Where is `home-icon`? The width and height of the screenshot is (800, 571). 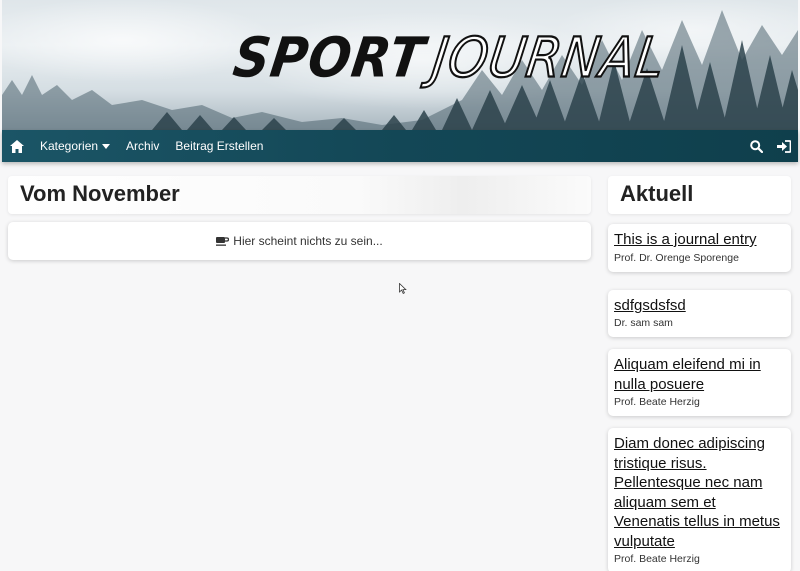 home-icon is located at coordinates (17, 146).